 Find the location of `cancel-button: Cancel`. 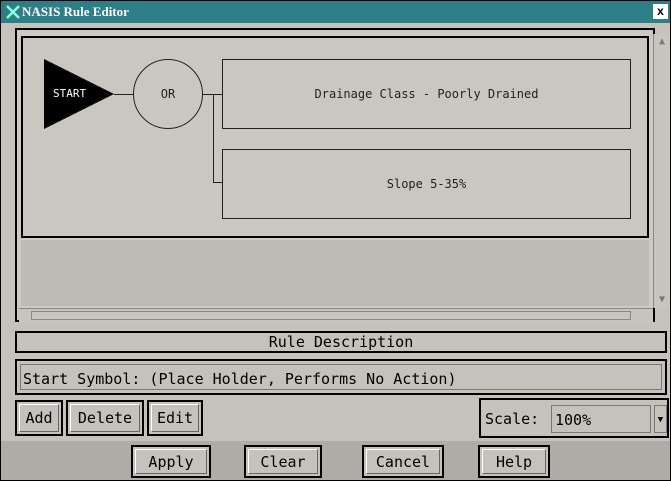

cancel-button: Cancel is located at coordinates (403, 461).